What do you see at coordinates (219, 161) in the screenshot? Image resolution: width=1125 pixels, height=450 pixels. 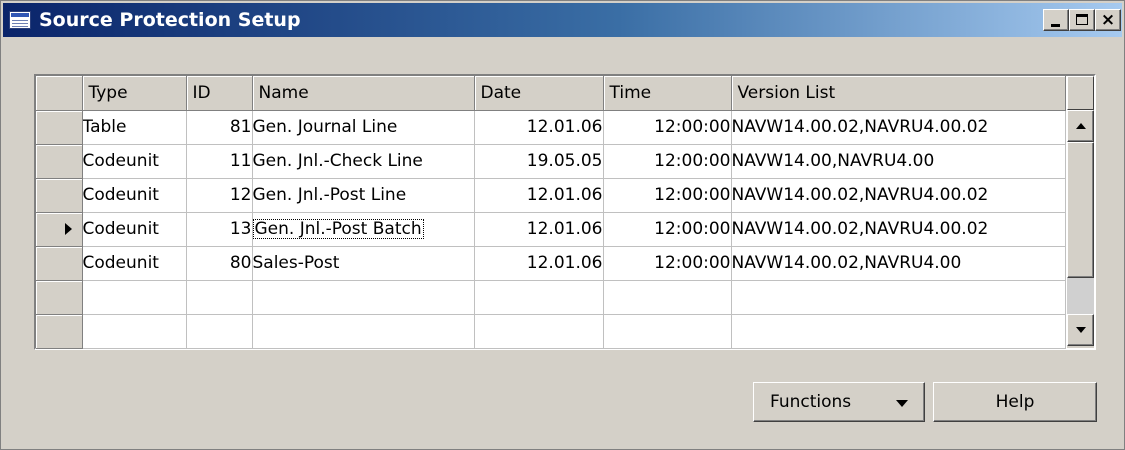 I see `cell-id: 11` at bounding box center [219, 161].